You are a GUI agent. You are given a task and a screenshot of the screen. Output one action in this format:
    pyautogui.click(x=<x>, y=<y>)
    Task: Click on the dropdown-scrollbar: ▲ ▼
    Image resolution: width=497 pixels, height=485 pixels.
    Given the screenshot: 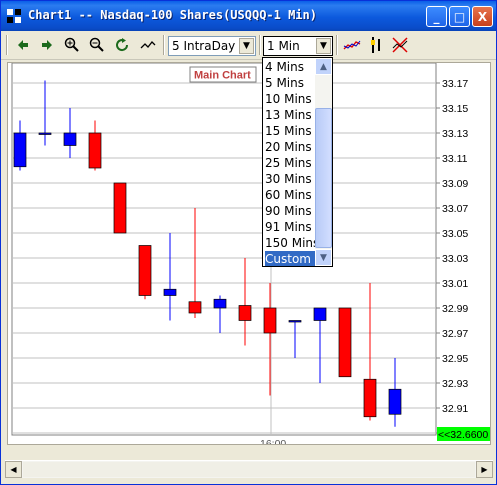 What is the action you would take?
    pyautogui.click(x=323, y=162)
    